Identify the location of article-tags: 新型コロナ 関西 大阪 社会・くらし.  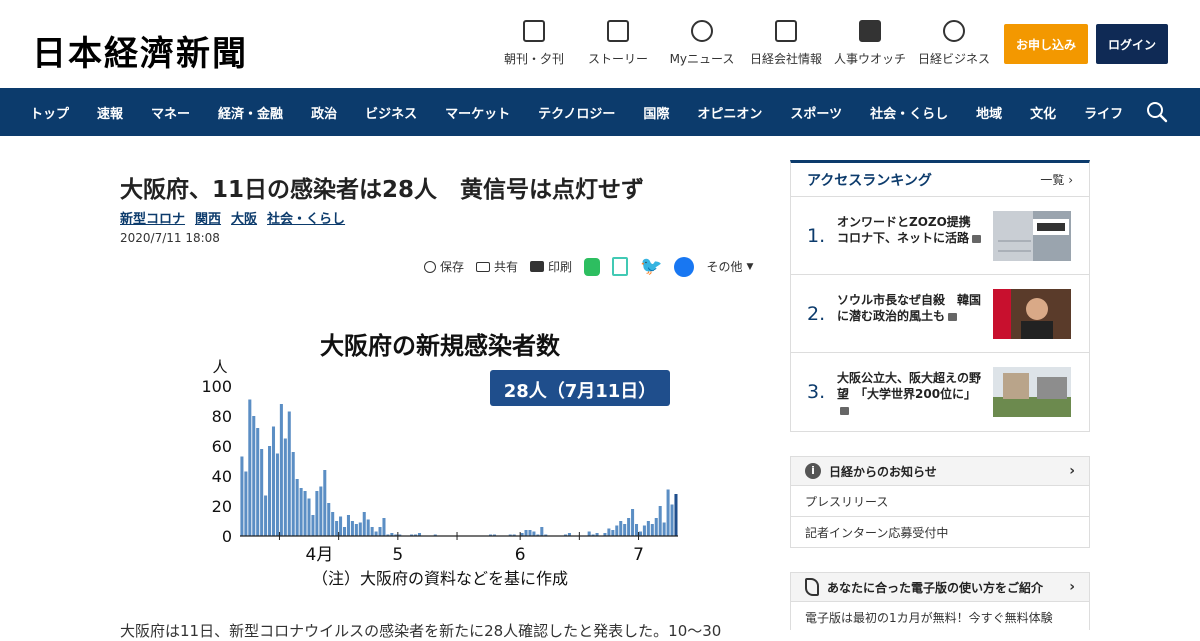
(232, 217).